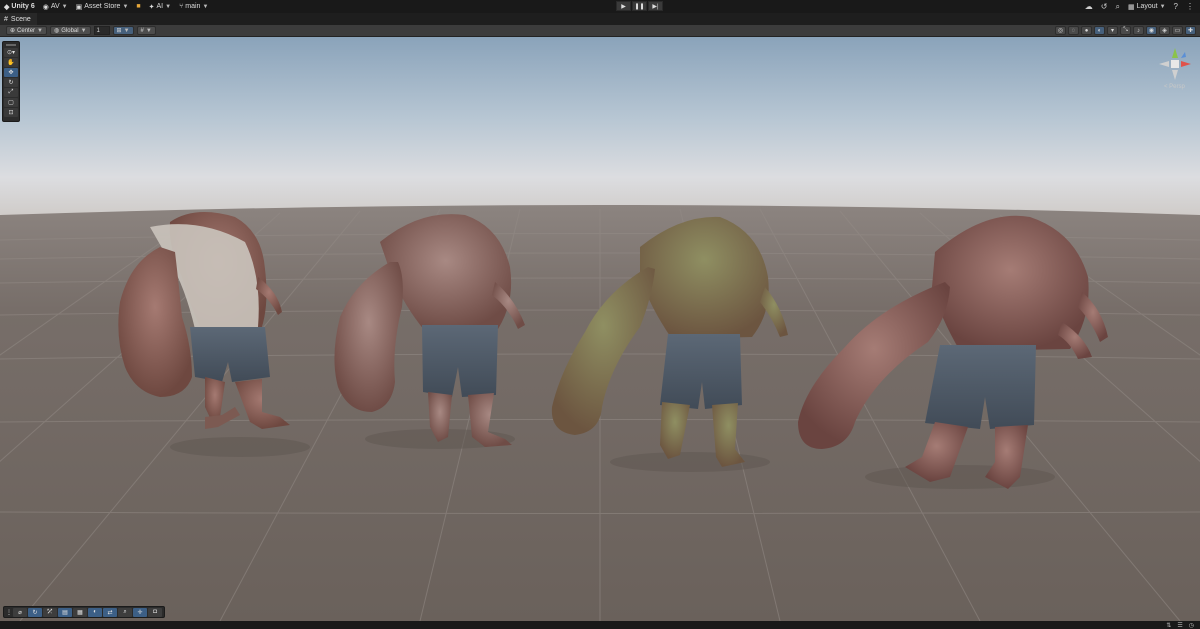 This screenshot has height=629, width=1200. I want to click on wireframe-icon: ◌, so click(1073, 30).